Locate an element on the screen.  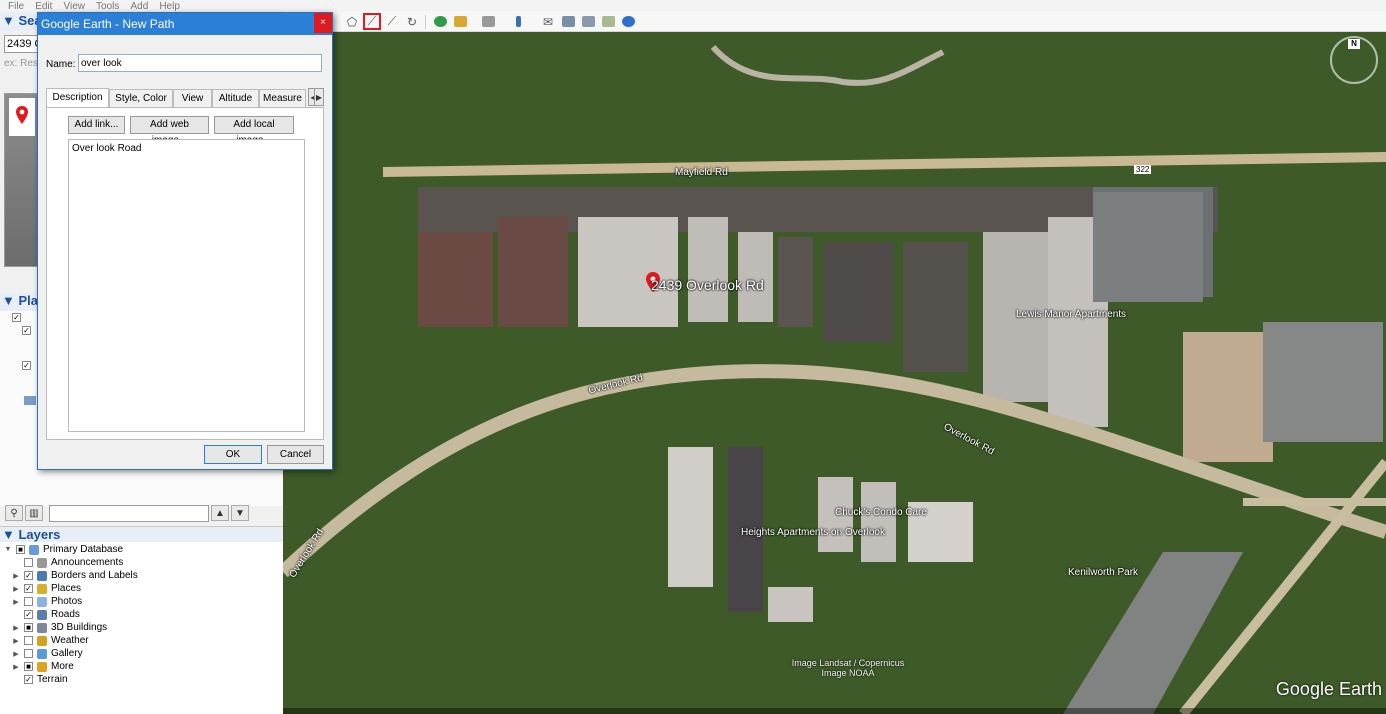
layer-label: Photos is located at coordinates (67, 601).